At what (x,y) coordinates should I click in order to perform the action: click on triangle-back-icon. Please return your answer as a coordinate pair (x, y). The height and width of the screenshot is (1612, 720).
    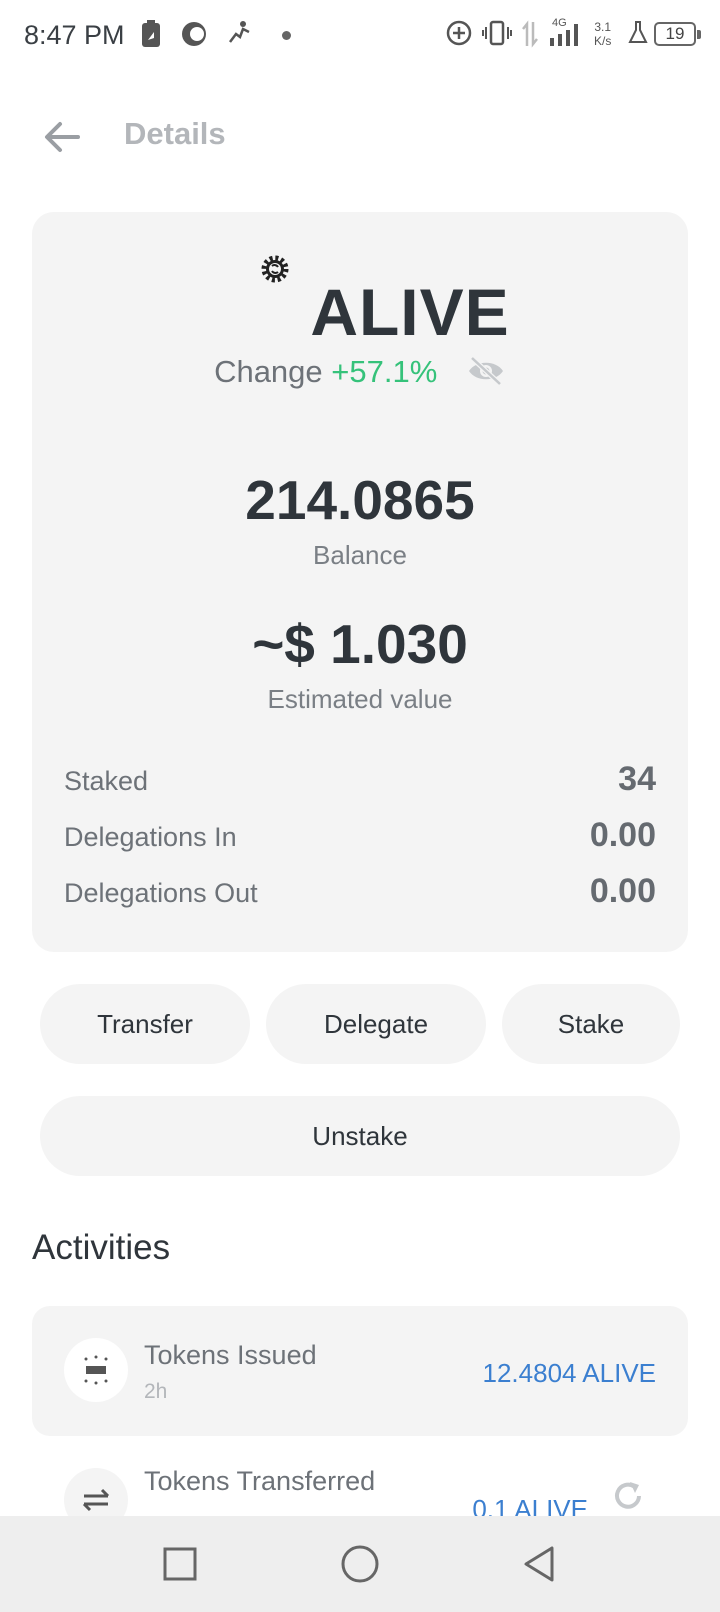
    Looking at the image, I should click on (539, 1564).